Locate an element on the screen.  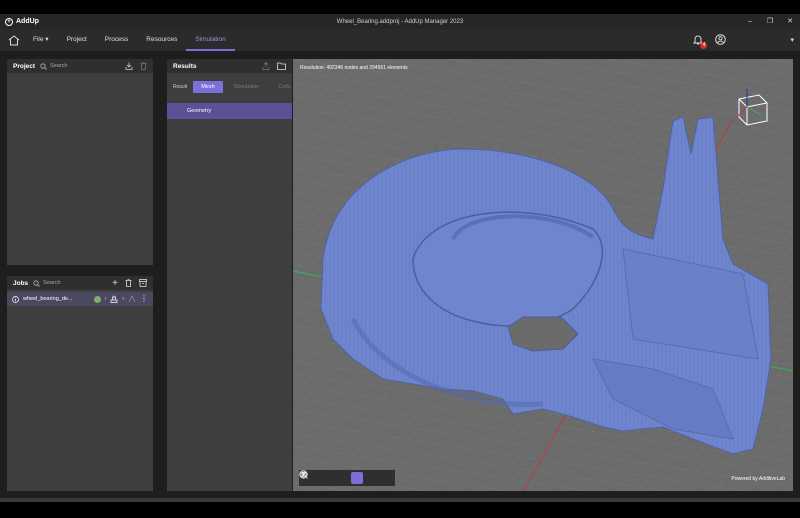
menu-file: File ▾ is located at coordinates (41, 40).